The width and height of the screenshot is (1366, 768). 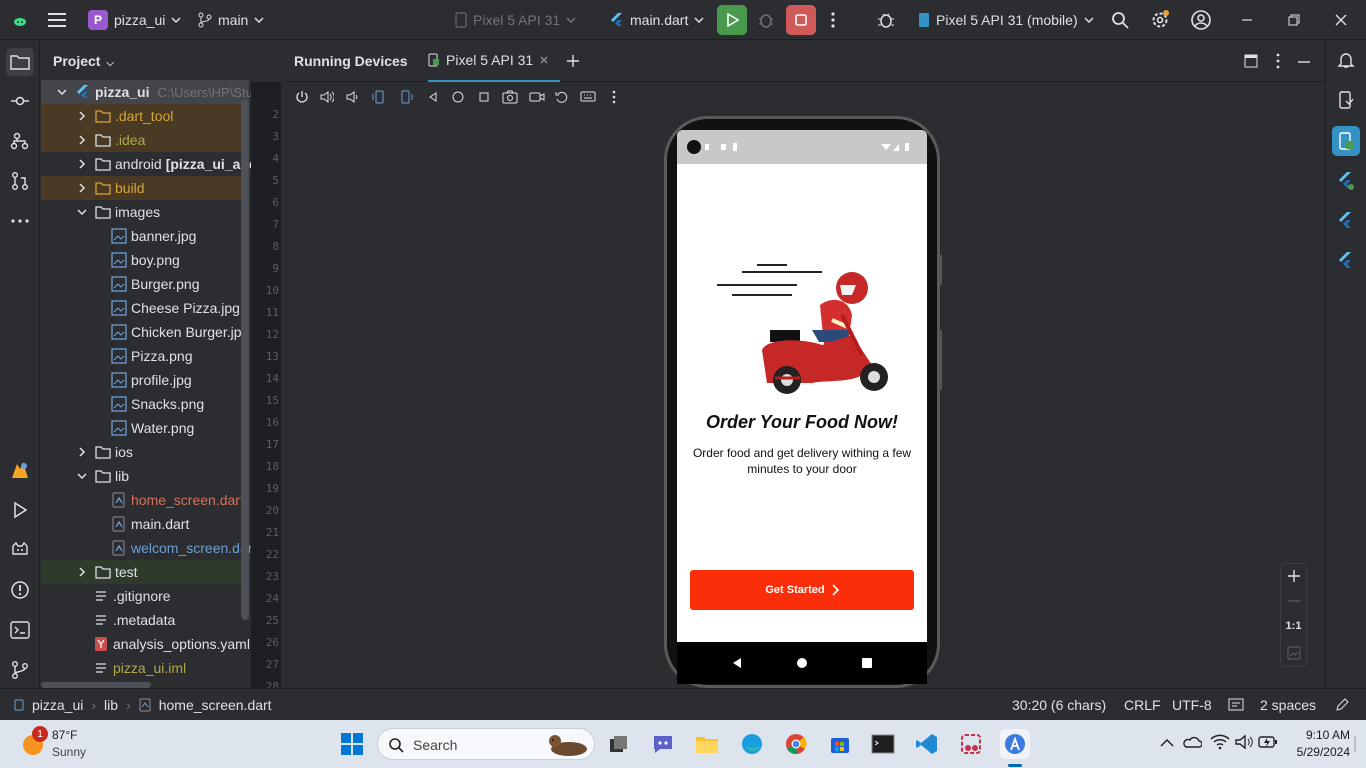 What do you see at coordinates (1294, 20) in the screenshot?
I see `restore-window-button` at bounding box center [1294, 20].